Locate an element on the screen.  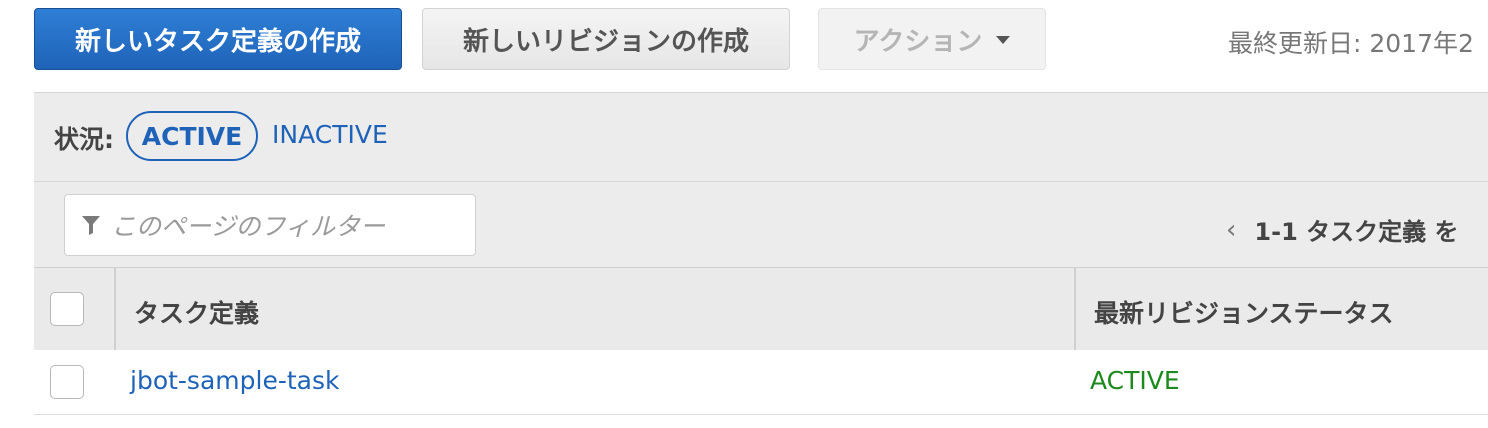
column-header-task-definition: タスク定義 is located at coordinates (196, 312).